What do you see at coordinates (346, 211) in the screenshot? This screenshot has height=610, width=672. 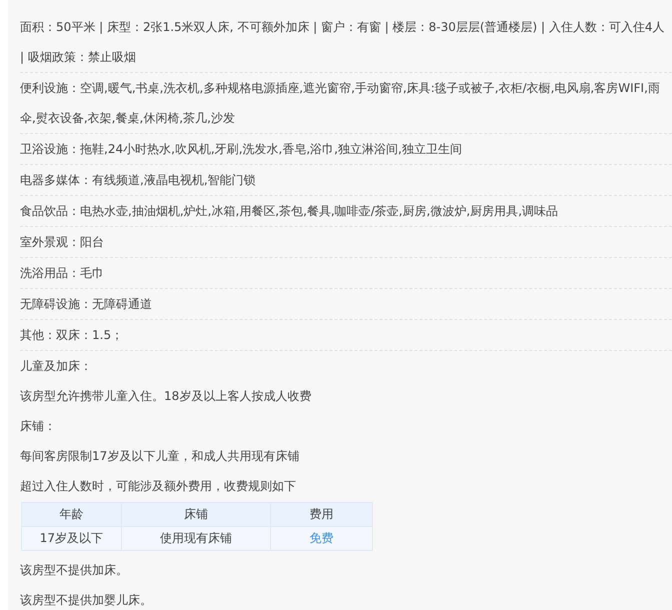 I see `detail-text: 食品饮品：电热水壶,抽油烟机,炉灶,冰箱,用餐区,茶包,餐具,咖啡壶/茶壶,厨房,微波炉,厨房用具,调味品` at bounding box center [346, 211].